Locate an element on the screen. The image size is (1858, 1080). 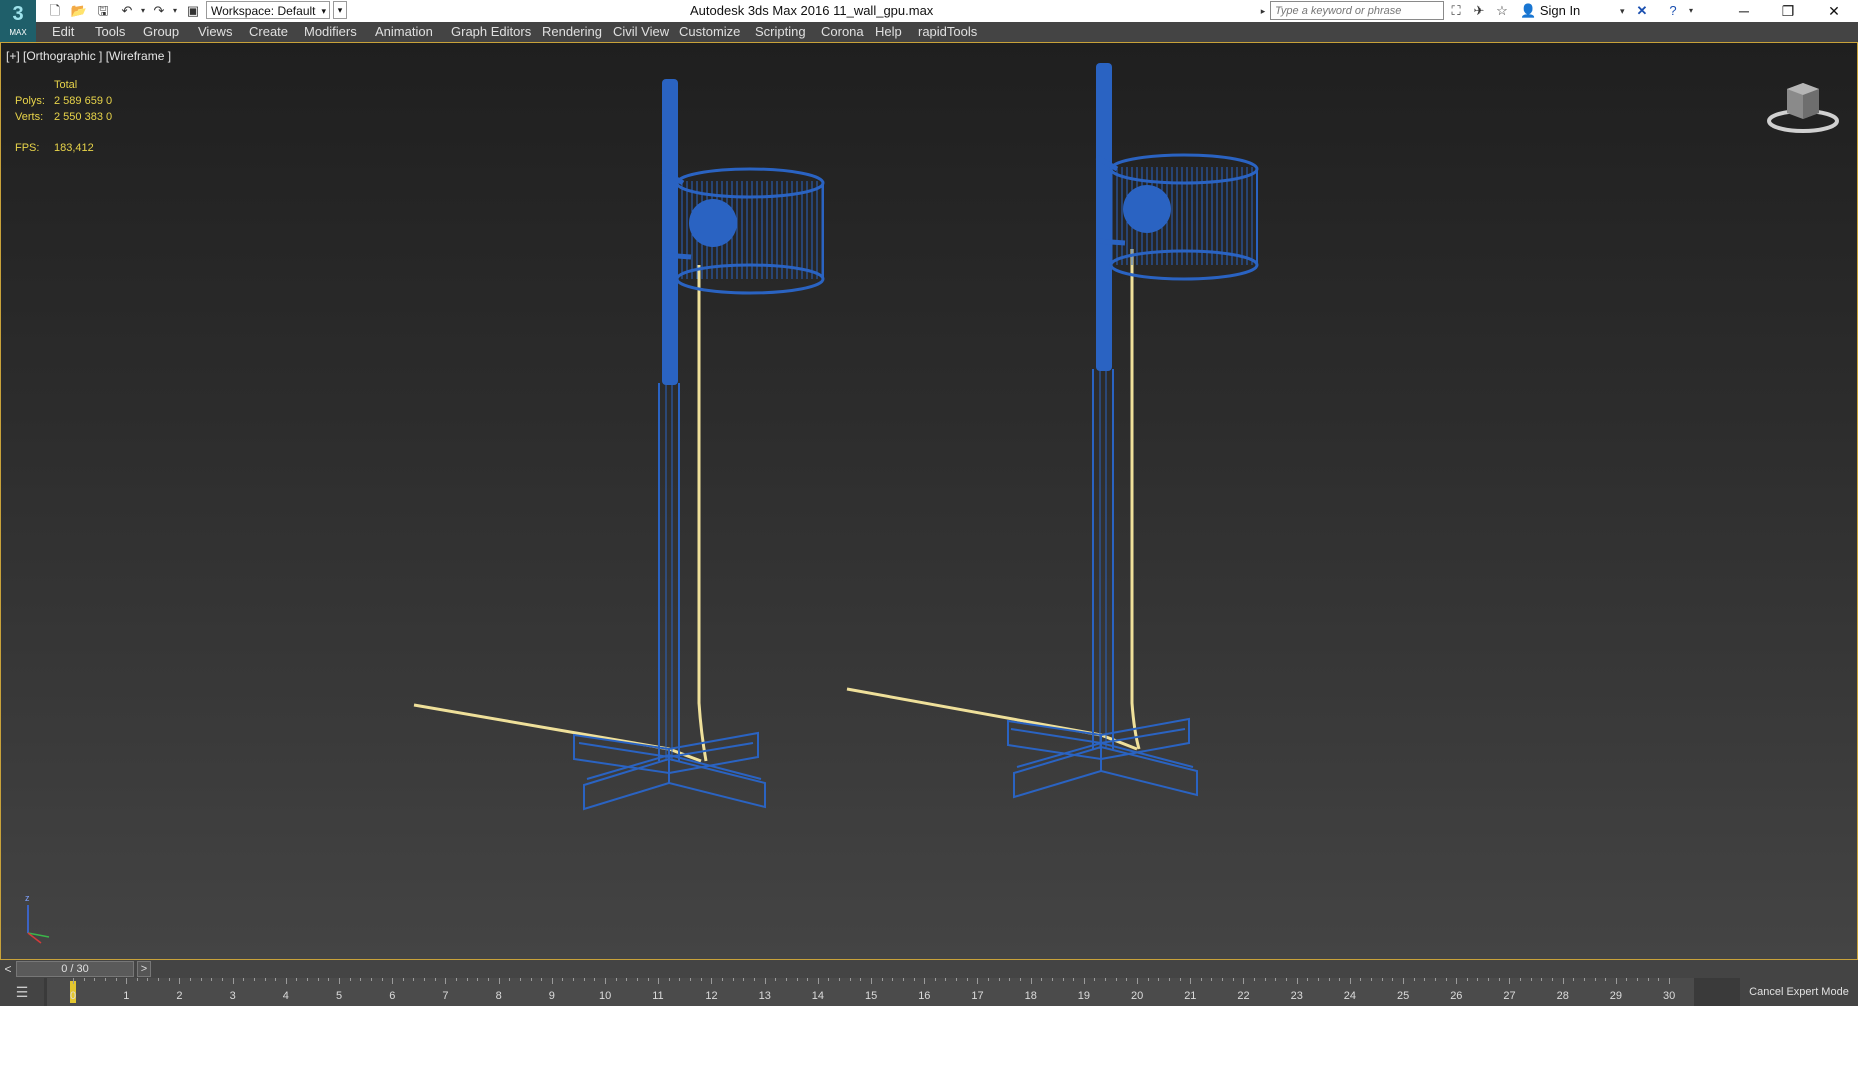
open-file-icon: 📂 is located at coordinates (79, 11).